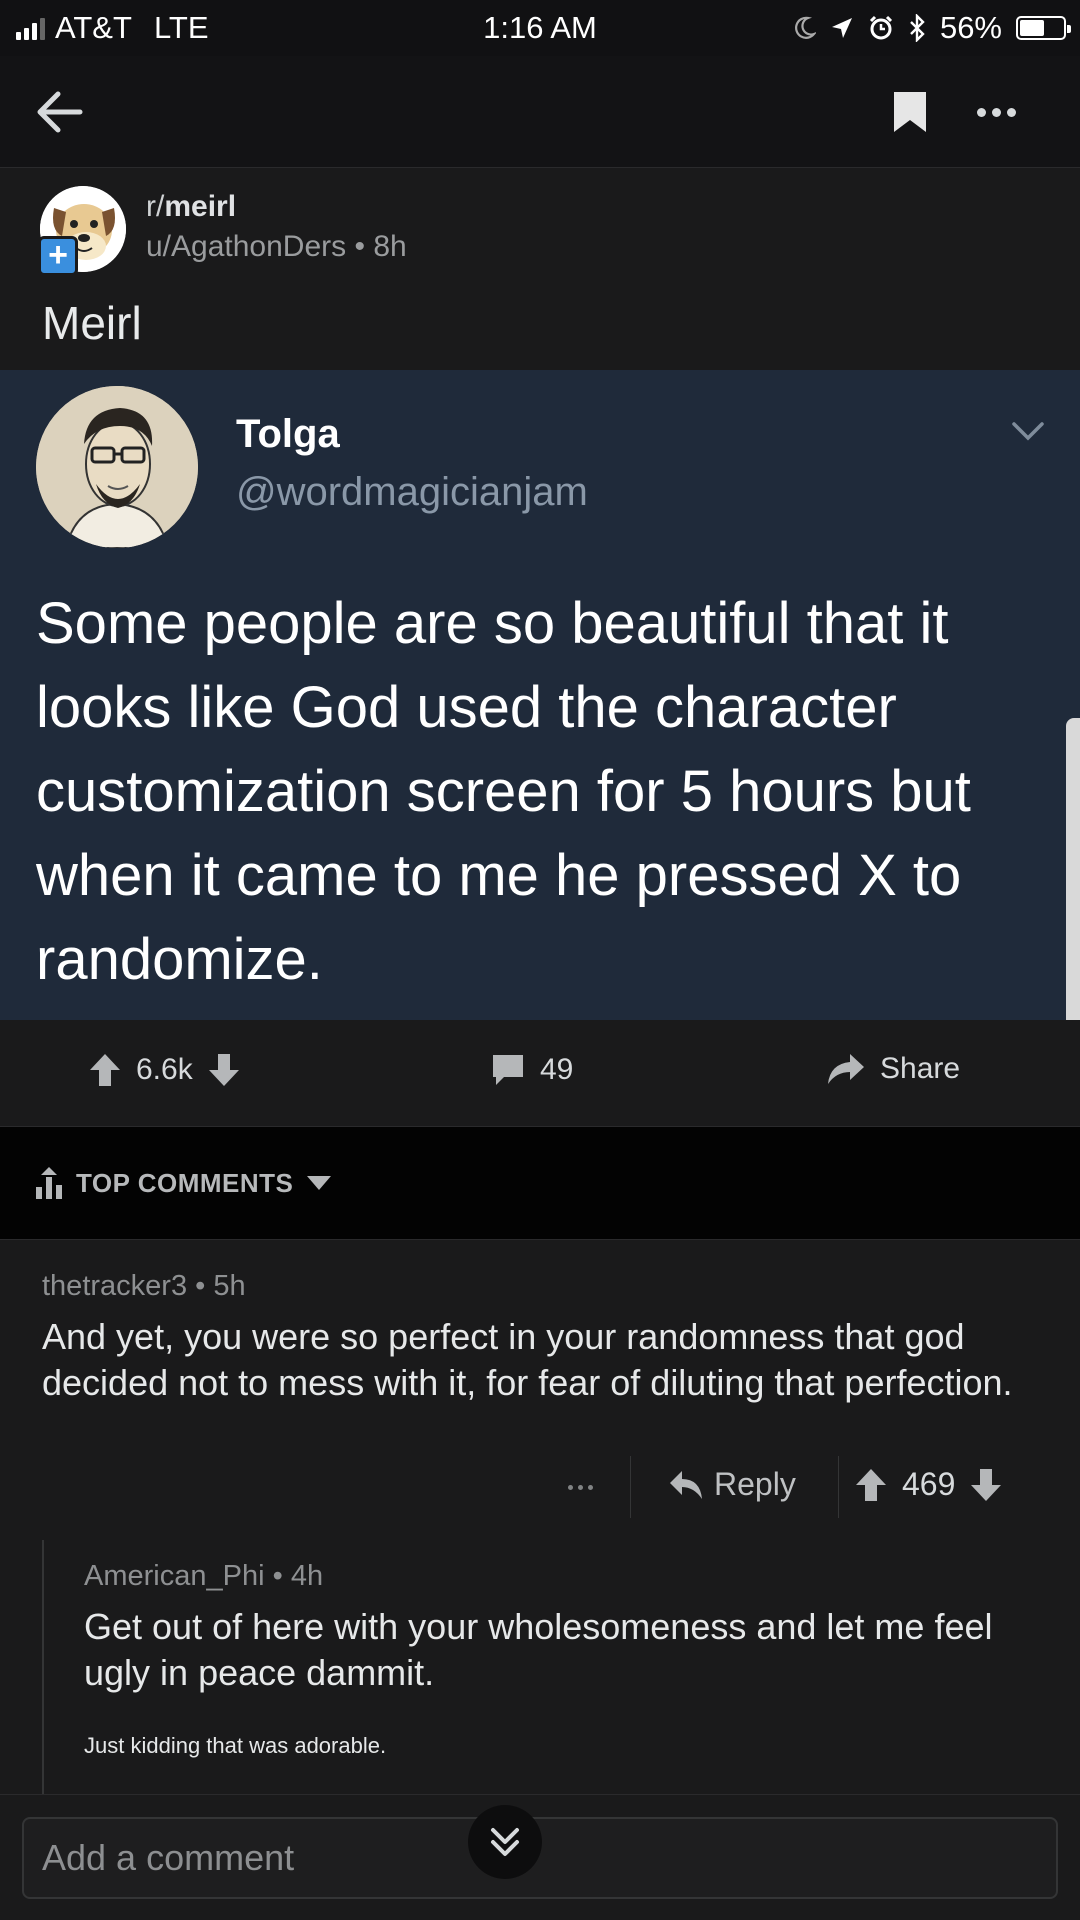 The height and width of the screenshot is (1920, 1080). What do you see at coordinates (970, 27) in the screenshot?
I see `battery-percent: 56%` at bounding box center [970, 27].